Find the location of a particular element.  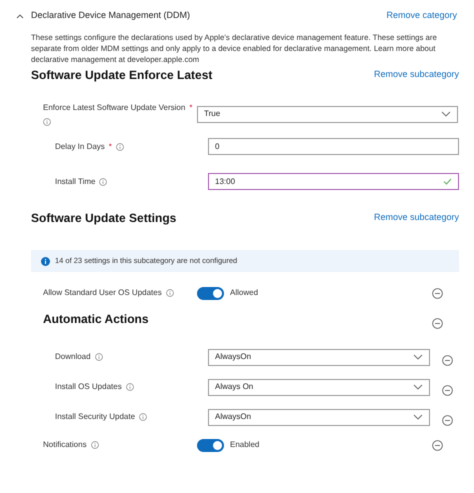

dropdown-value: True is located at coordinates (212, 114).